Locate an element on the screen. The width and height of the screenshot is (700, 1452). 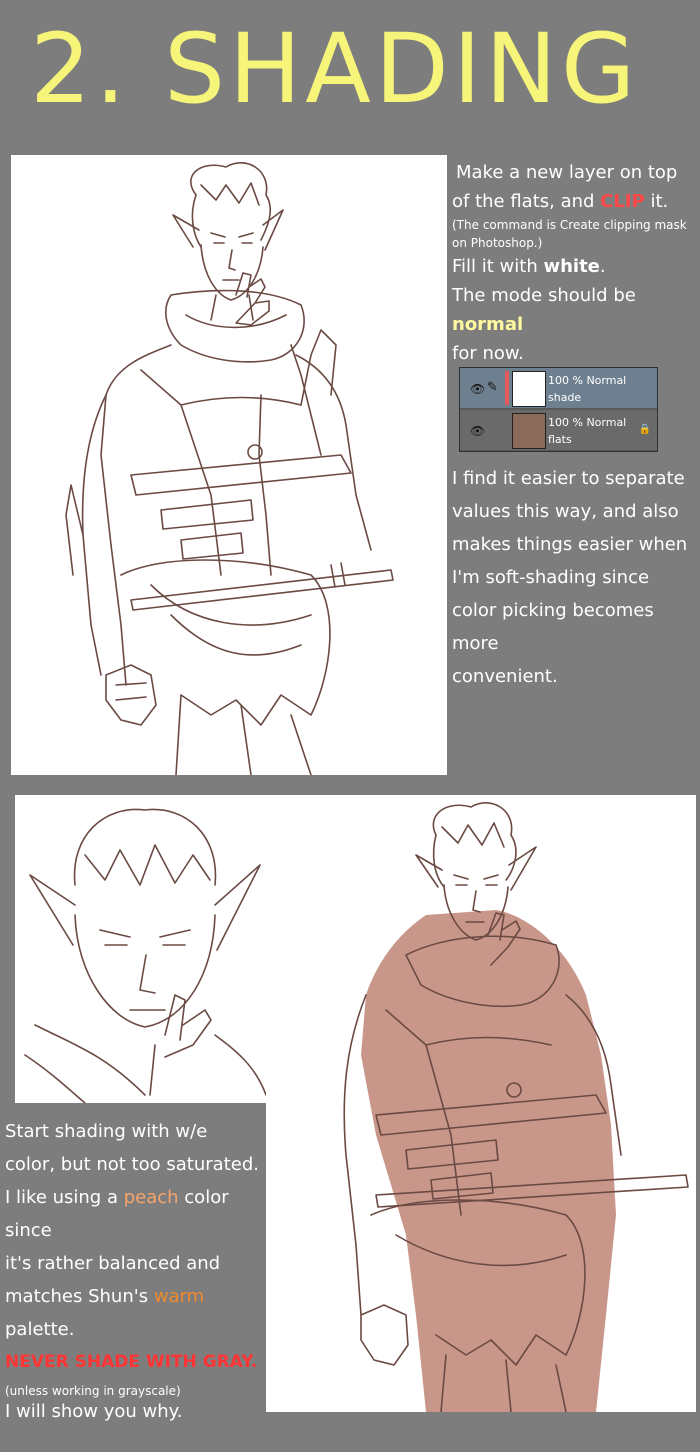
grayscale-note: (unless working in grayscale) is located at coordinates (93, 1391).